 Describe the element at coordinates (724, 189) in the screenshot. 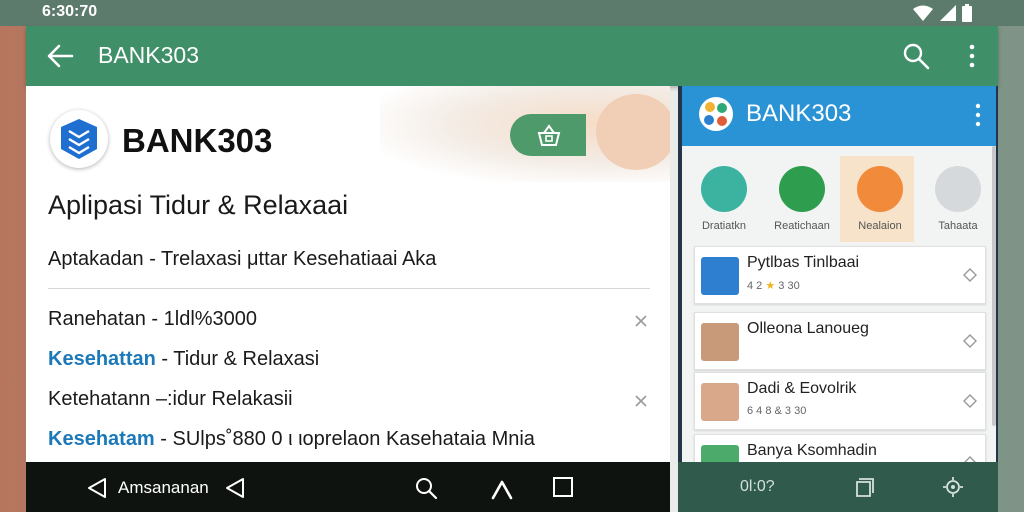

I see `moon-icon` at that location.